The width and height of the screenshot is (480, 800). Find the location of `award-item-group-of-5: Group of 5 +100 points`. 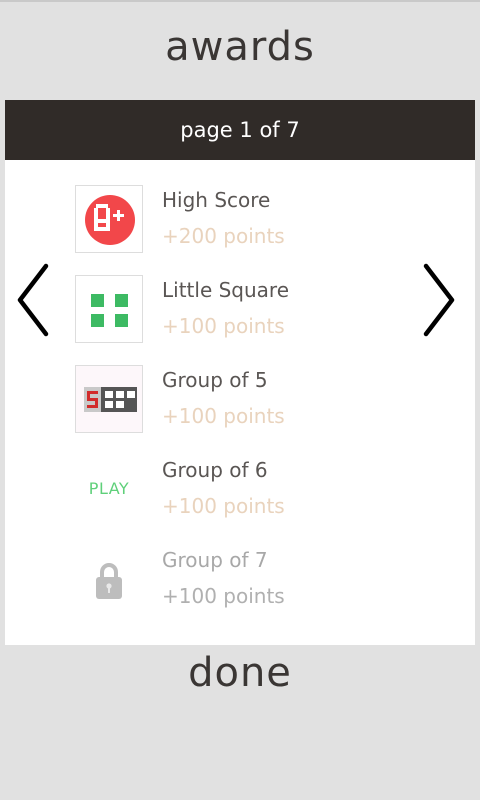

award-item-group-of-5: Group of 5 +100 points is located at coordinates (235, 402).